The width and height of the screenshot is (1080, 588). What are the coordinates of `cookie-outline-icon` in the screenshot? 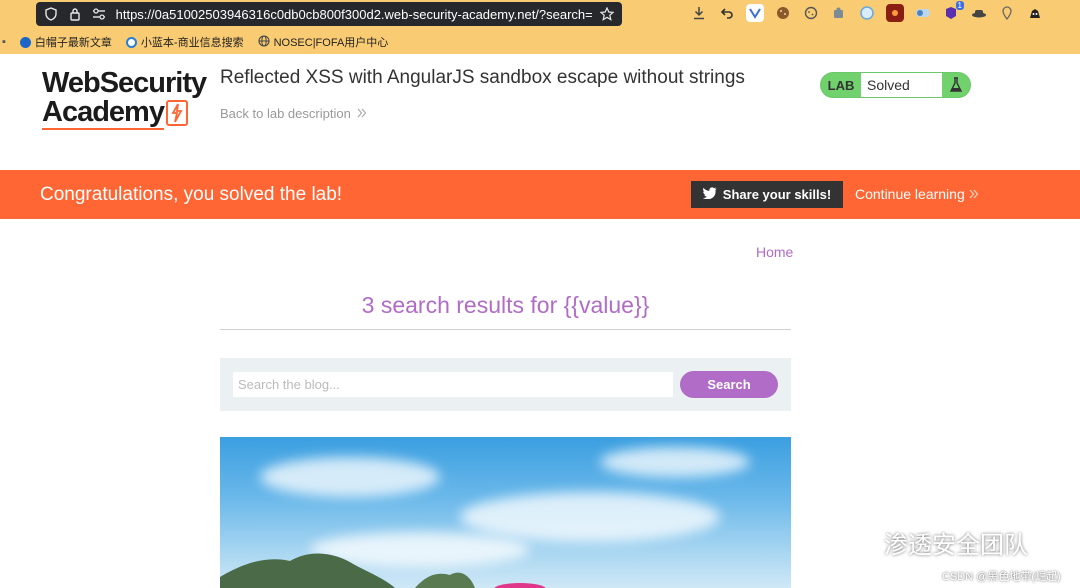 It's located at (811, 13).